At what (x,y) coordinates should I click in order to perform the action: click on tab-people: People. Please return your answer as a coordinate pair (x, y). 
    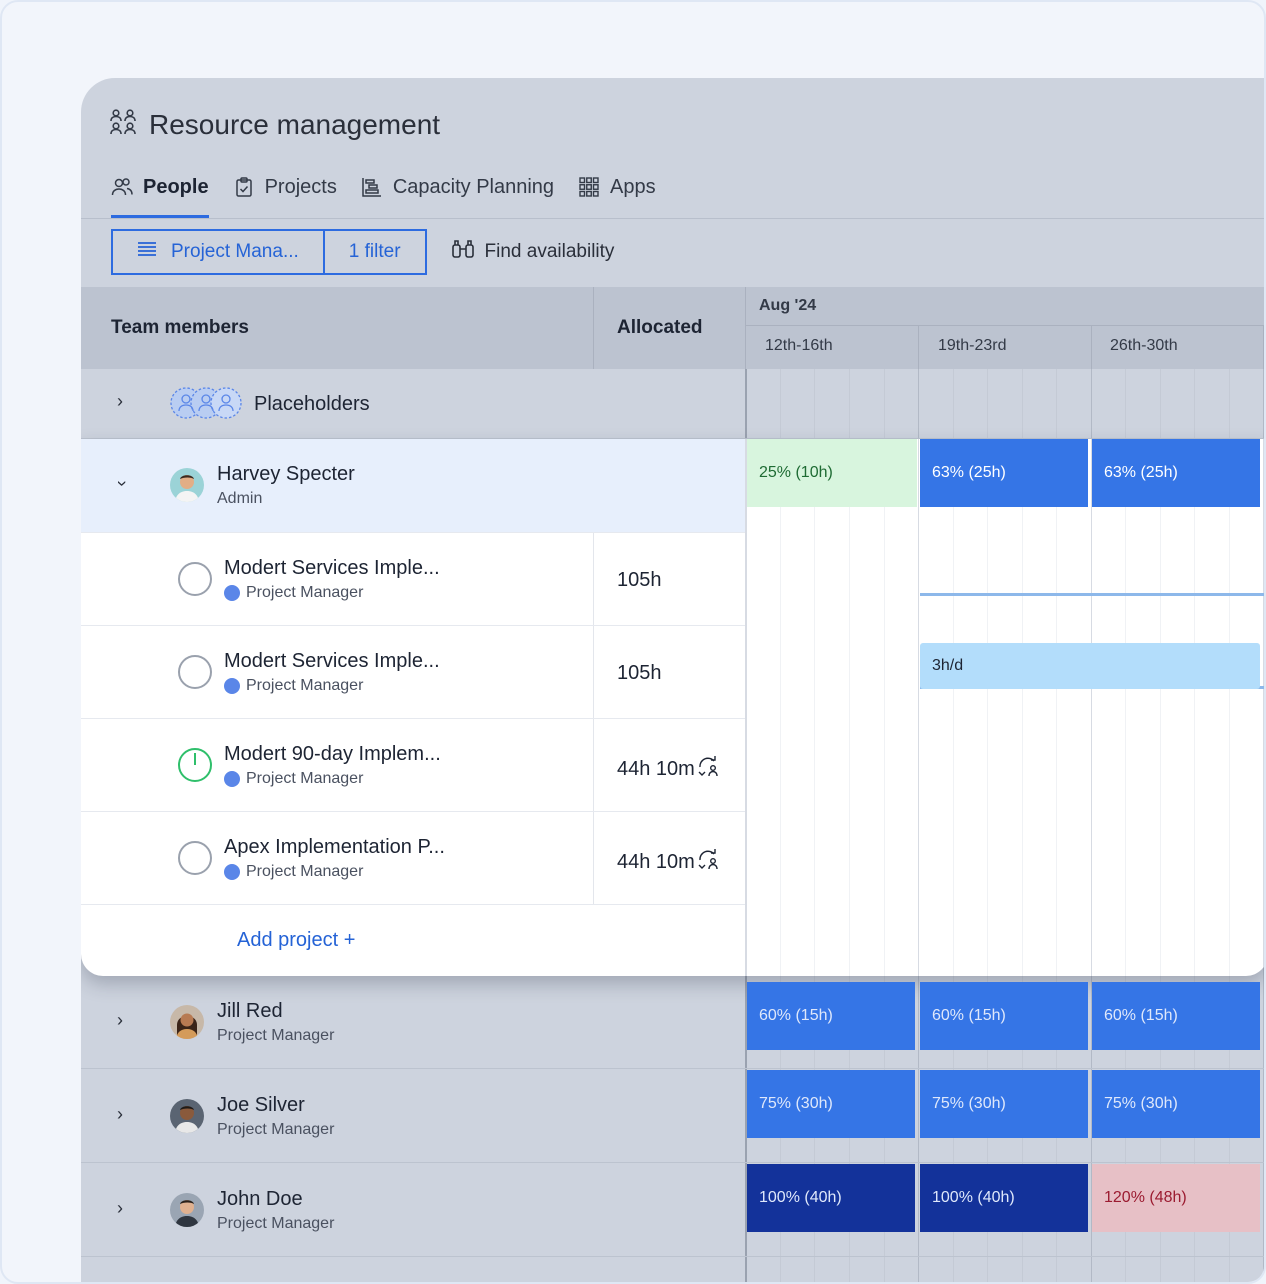
    Looking at the image, I should click on (160, 196).